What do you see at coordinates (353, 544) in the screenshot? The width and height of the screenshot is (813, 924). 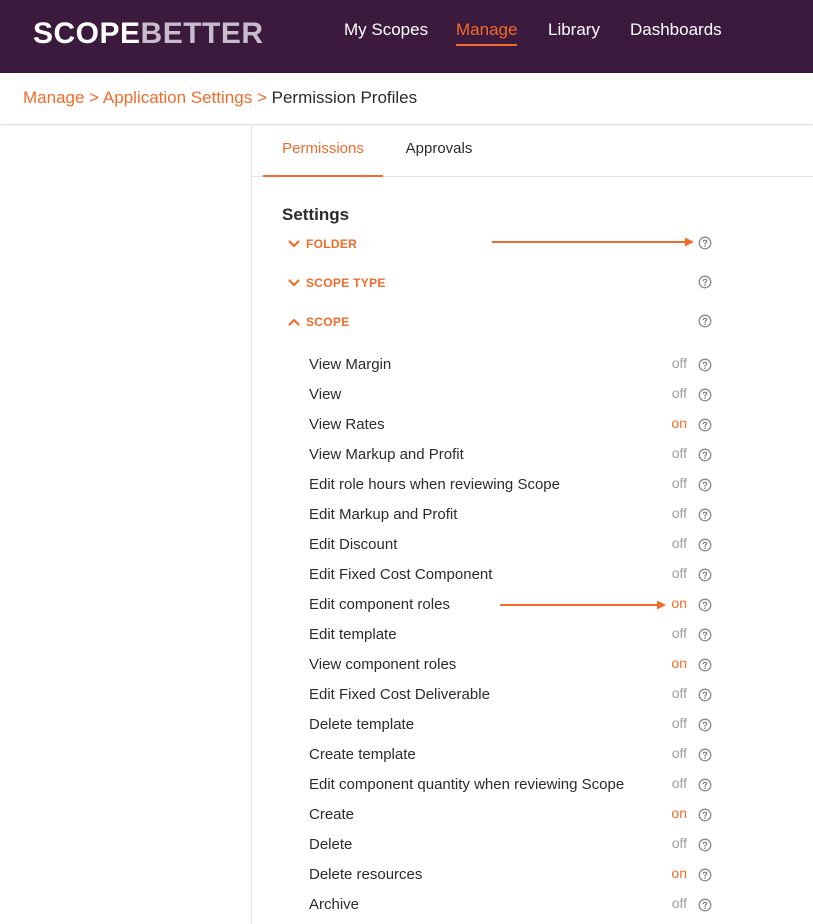 I see `permission-label: Edit Discount` at bounding box center [353, 544].